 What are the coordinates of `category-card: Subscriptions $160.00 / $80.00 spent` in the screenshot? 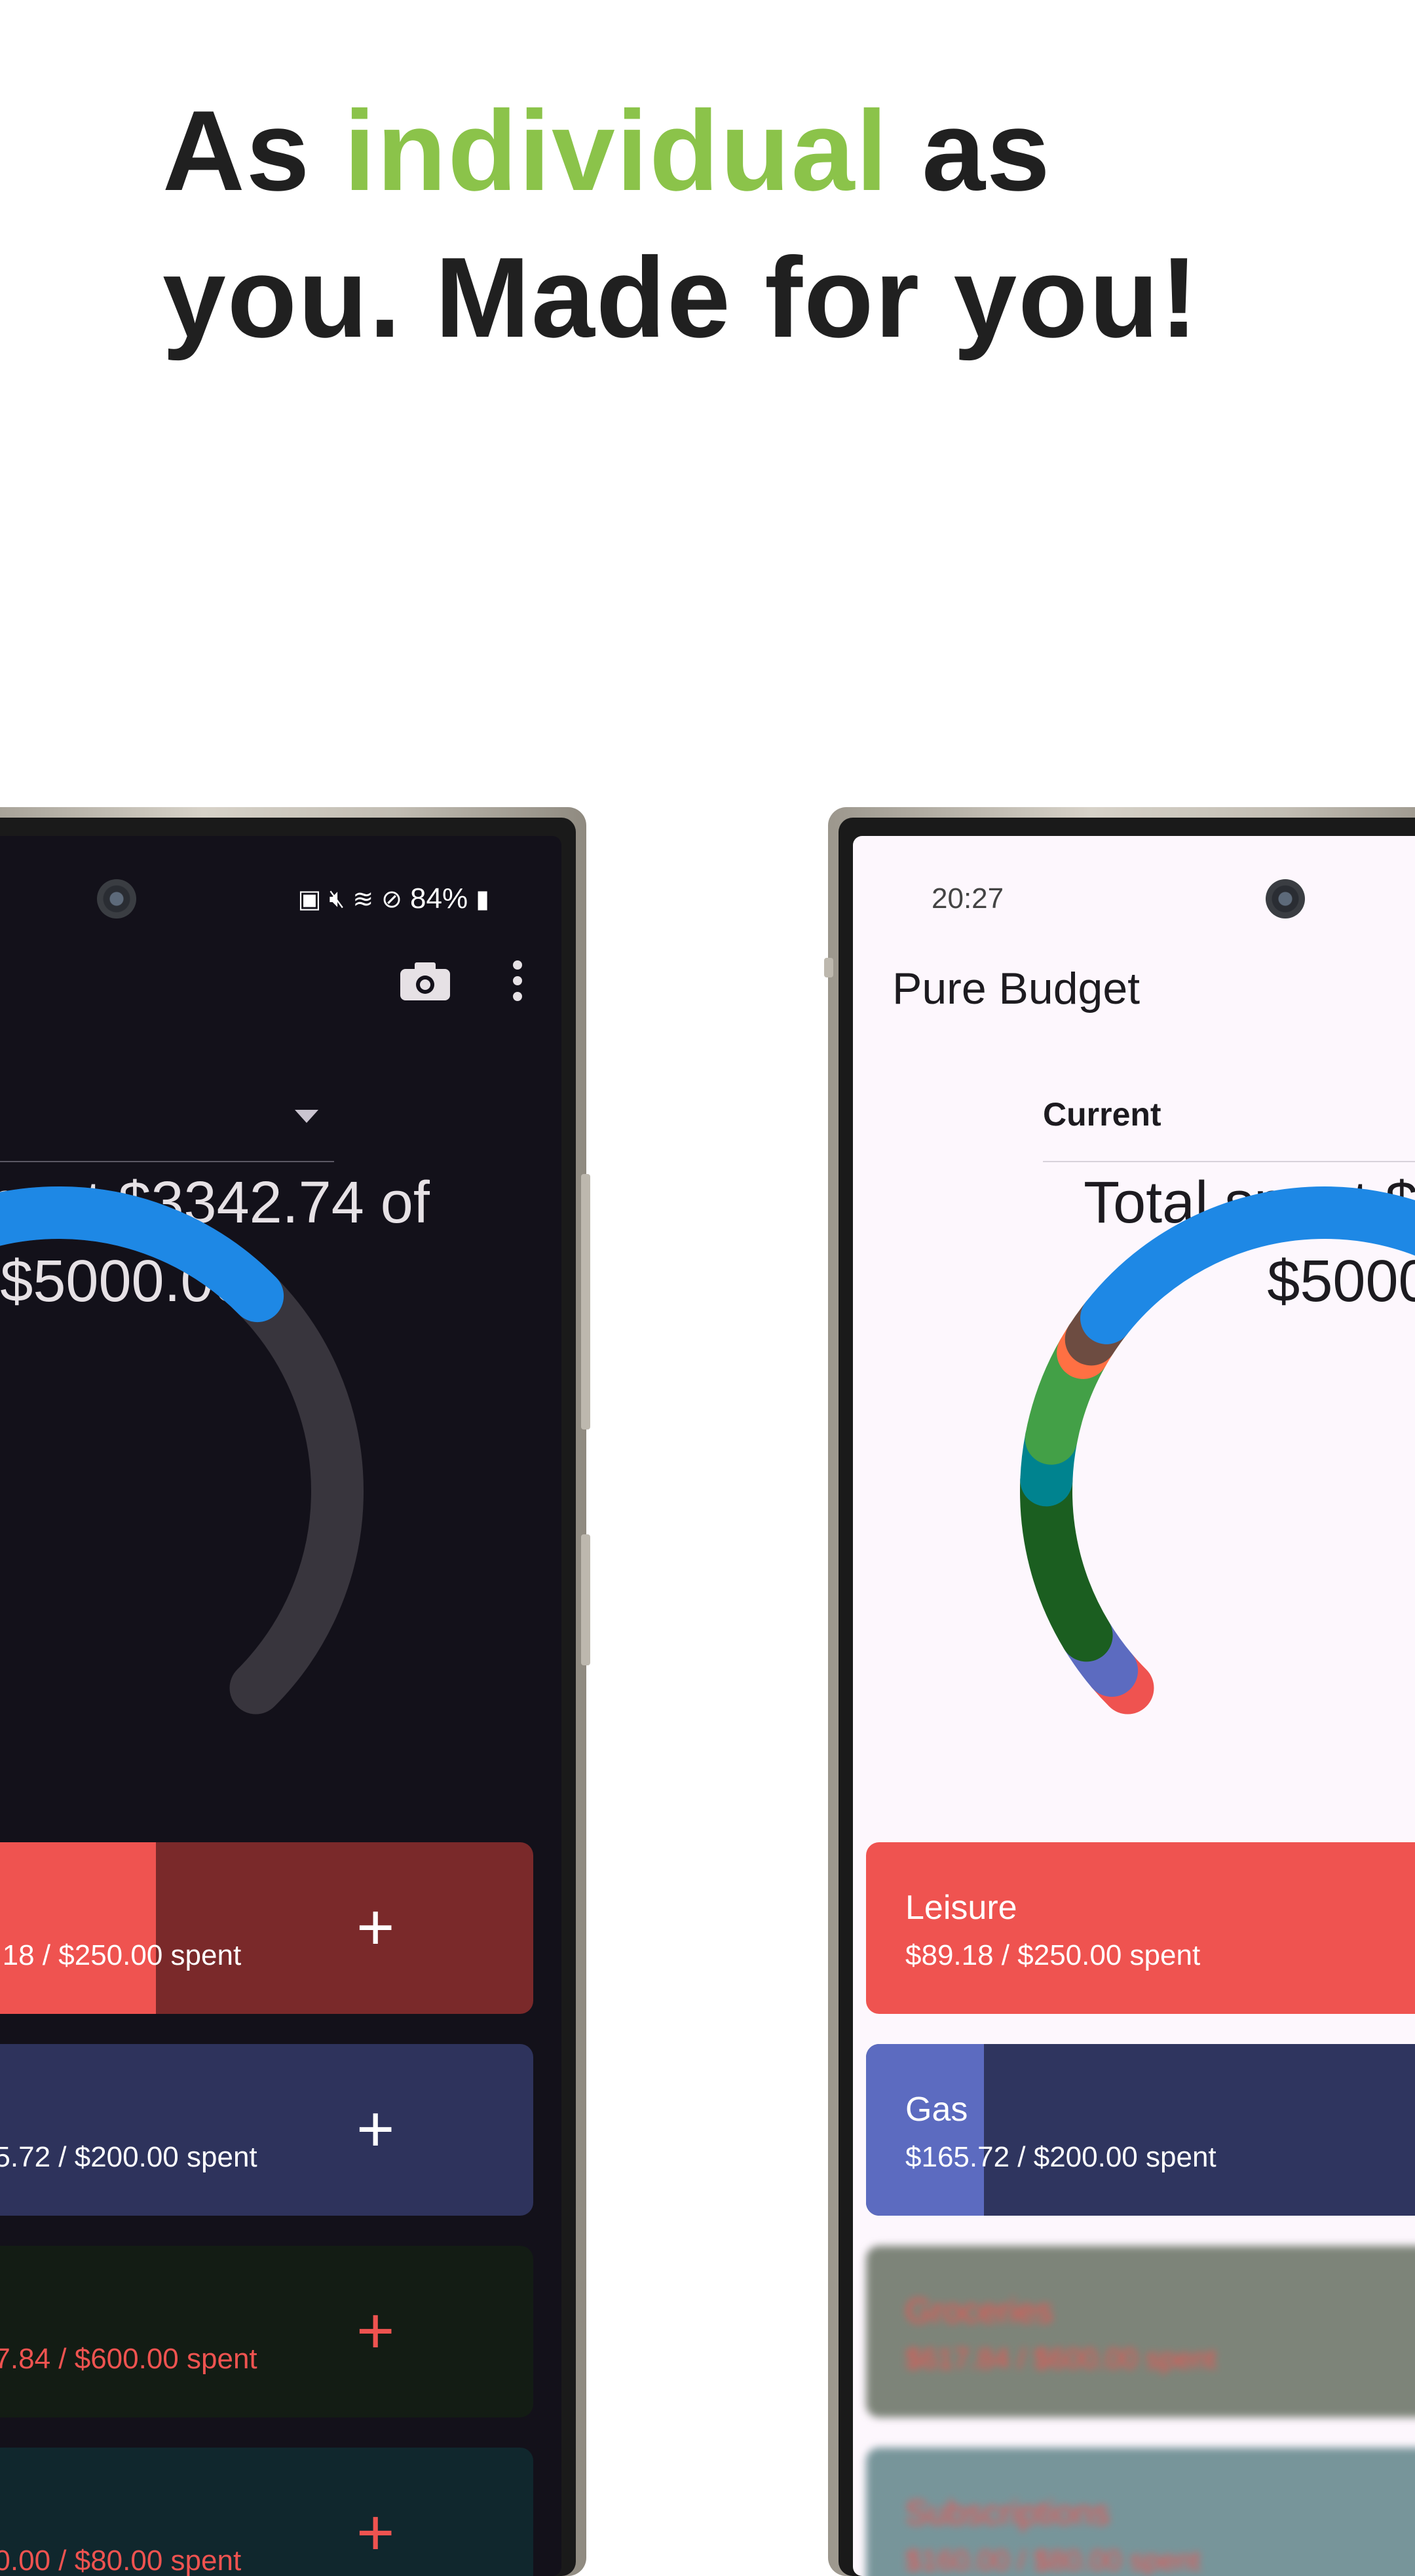 It's located at (1140, 2512).